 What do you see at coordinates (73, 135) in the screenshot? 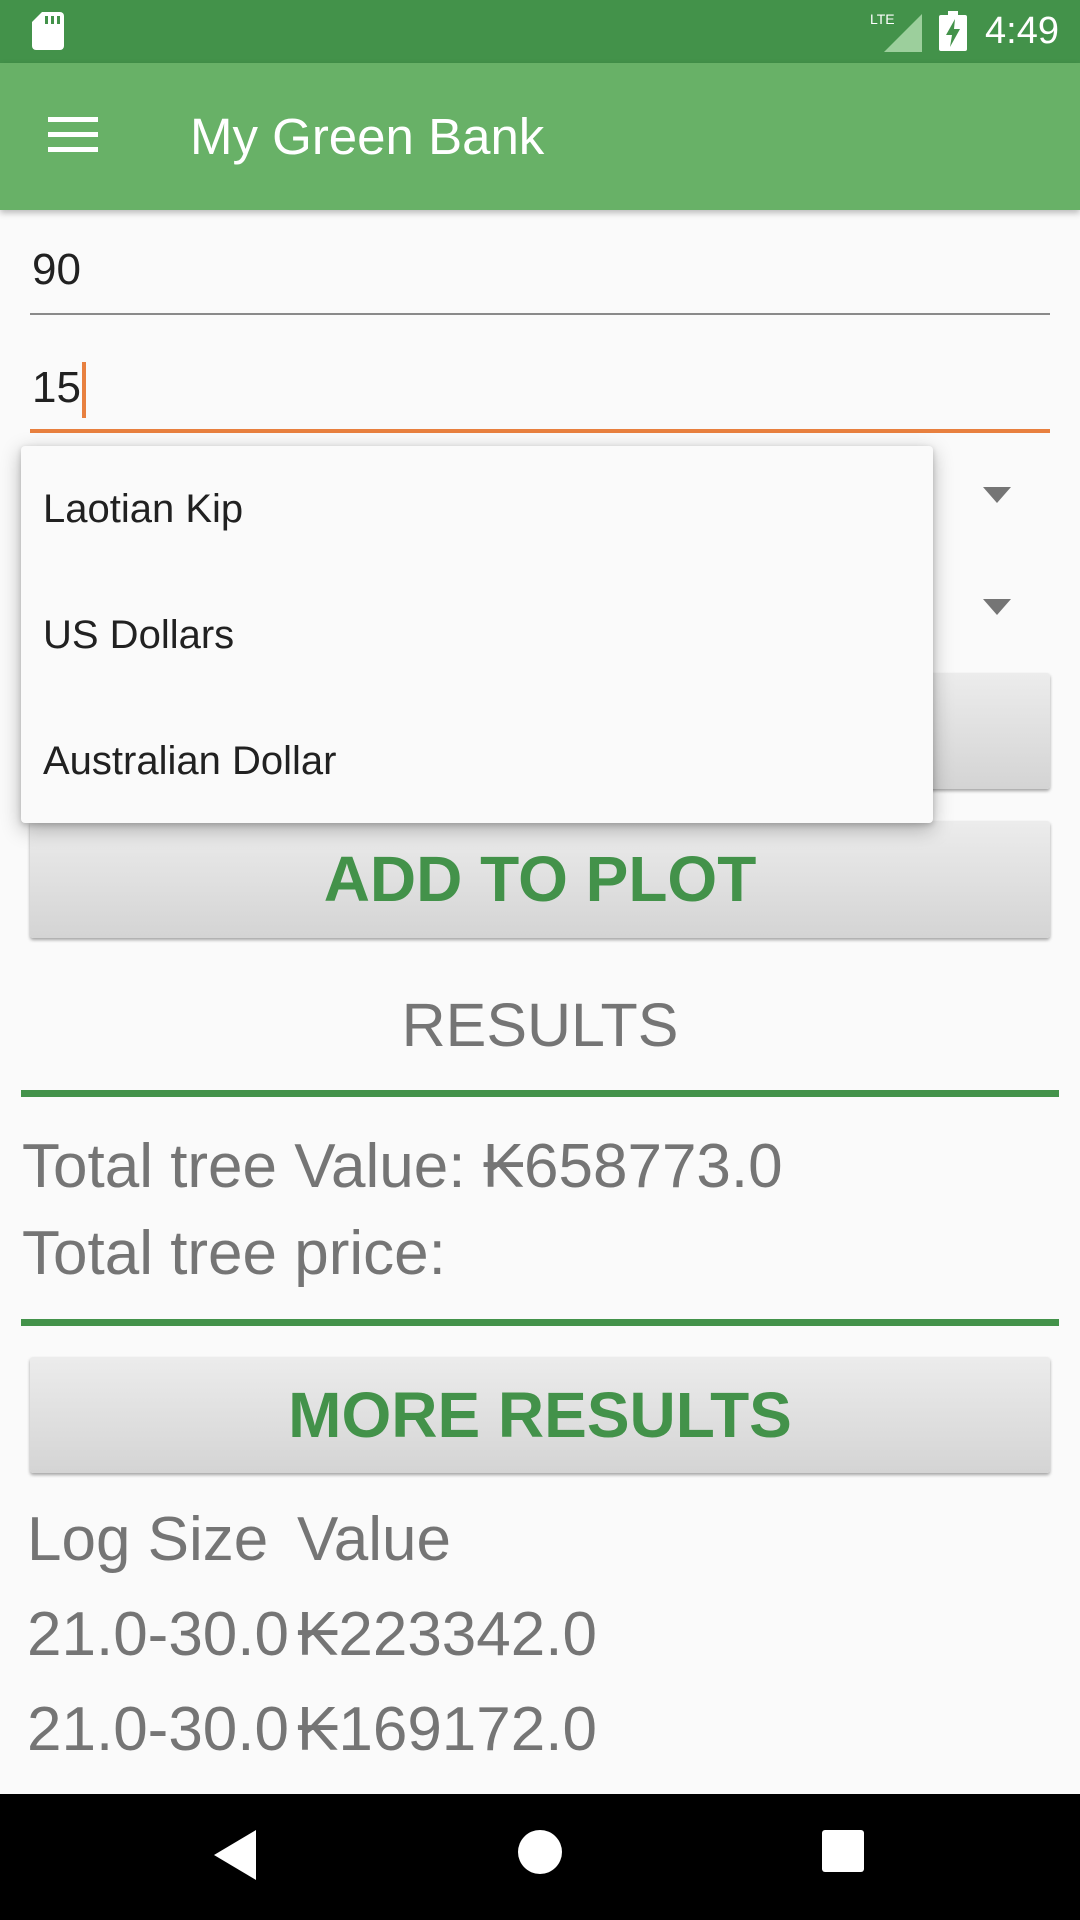
I see `hamburger-menu-icon` at bounding box center [73, 135].